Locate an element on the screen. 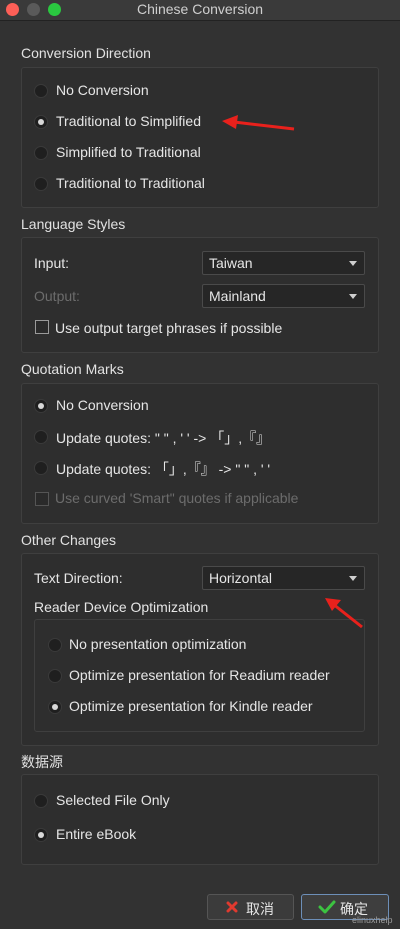  annotation-arrow-conversion is located at coordinates (258, 123).